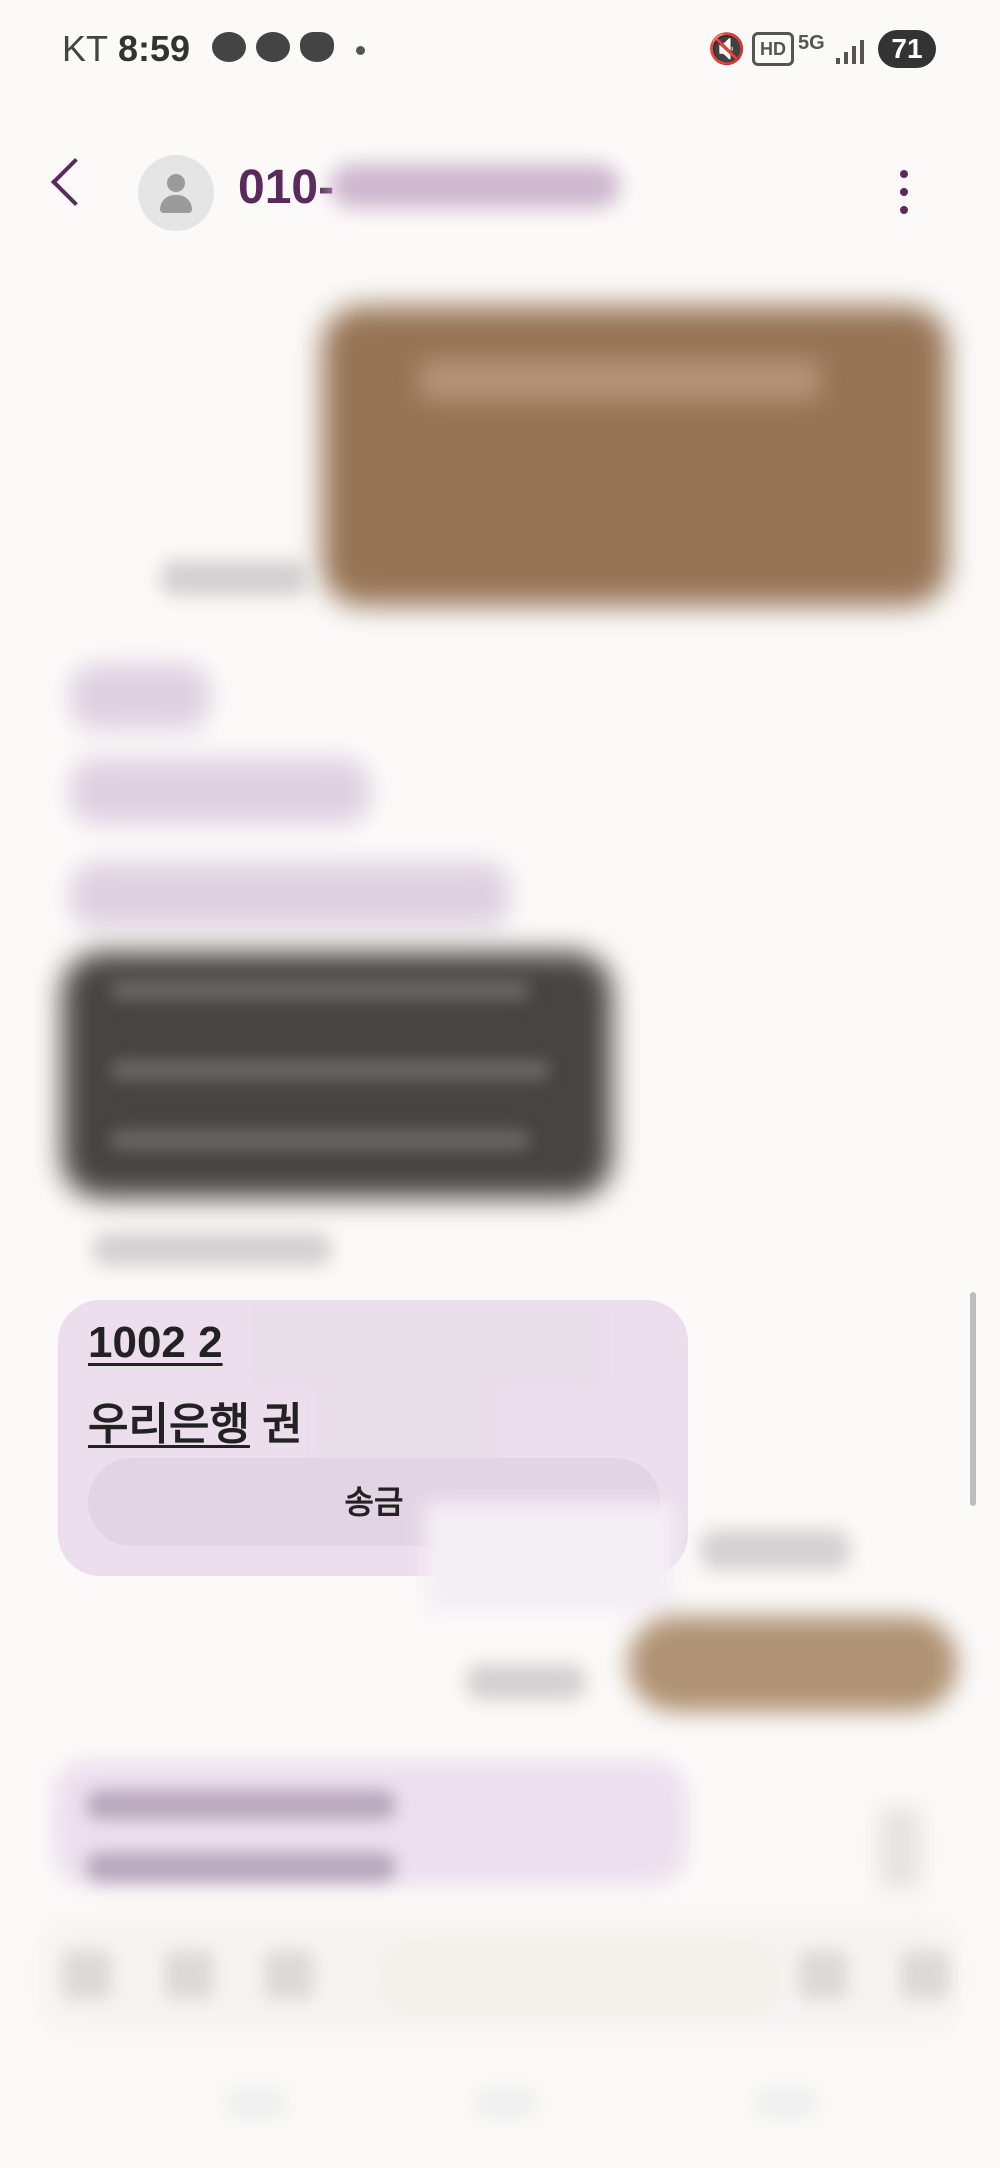  Describe the element at coordinates (87, 1975) in the screenshot. I see `add-icon` at that location.